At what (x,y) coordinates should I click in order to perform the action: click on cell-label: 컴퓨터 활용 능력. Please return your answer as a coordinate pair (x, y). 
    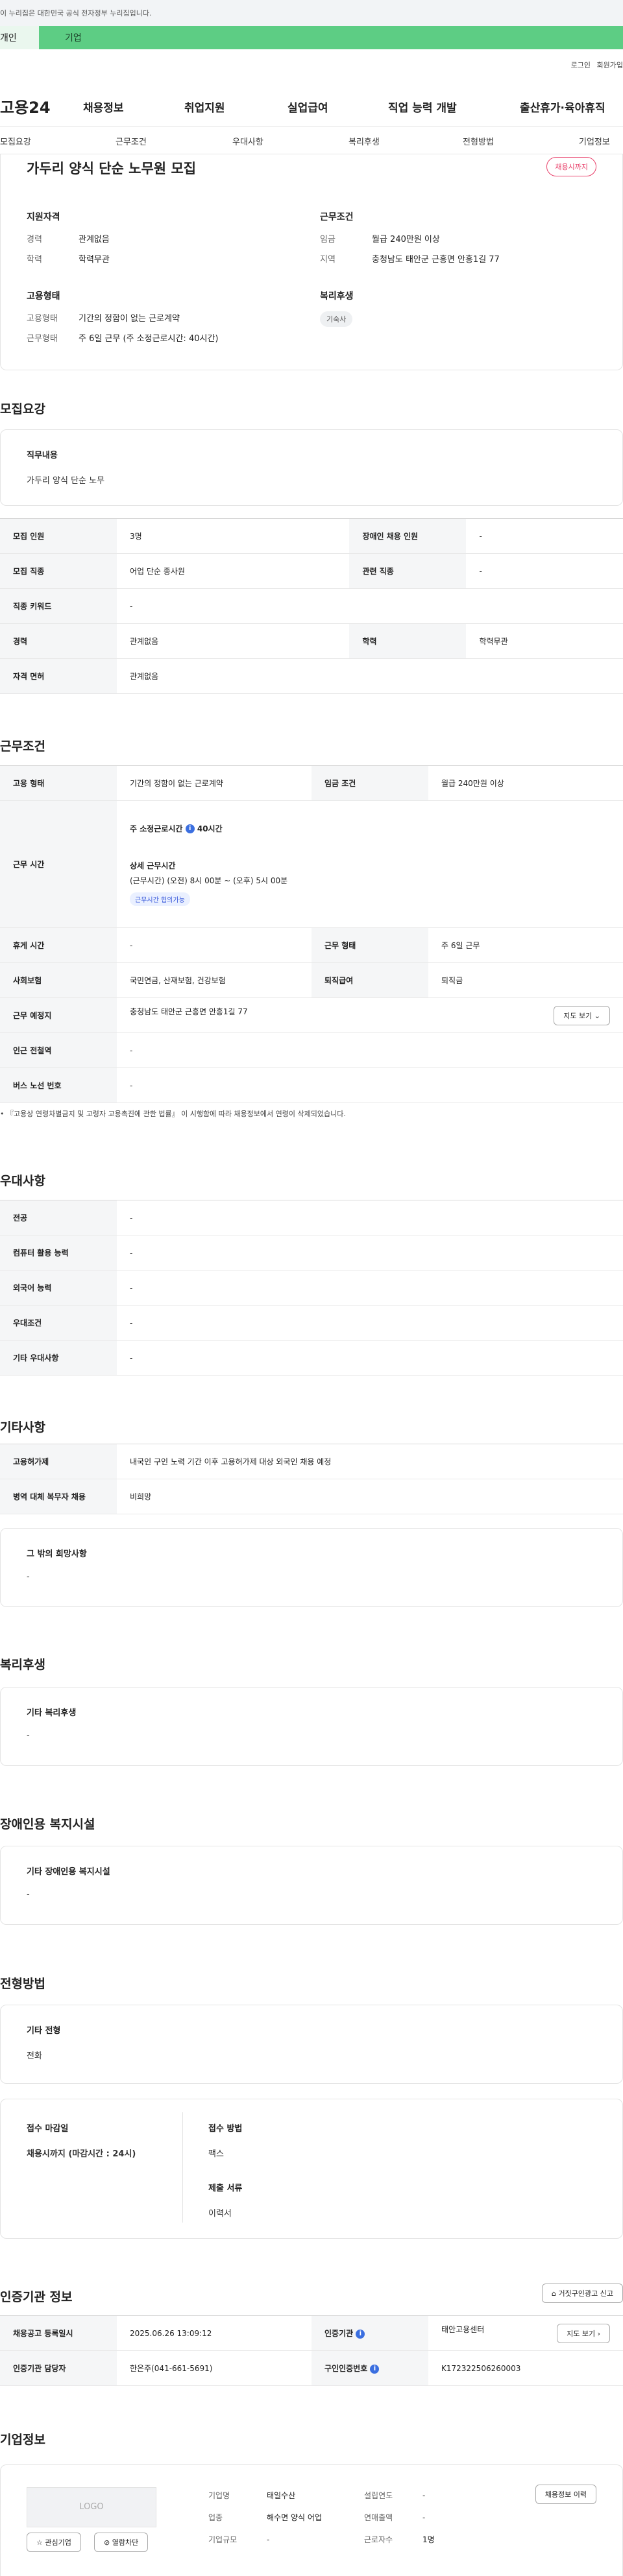
    Looking at the image, I should click on (58, 1252).